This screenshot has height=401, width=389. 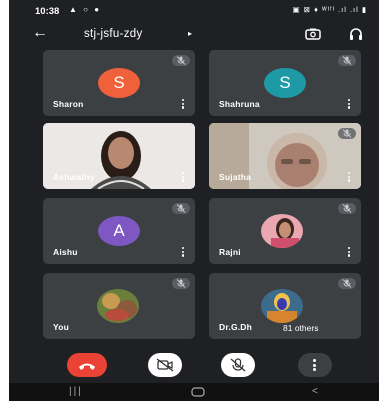 What do you see at coordinates (315, 391) in the screenshot?
I see `back-icon: <` at bounding box center [315, 391].